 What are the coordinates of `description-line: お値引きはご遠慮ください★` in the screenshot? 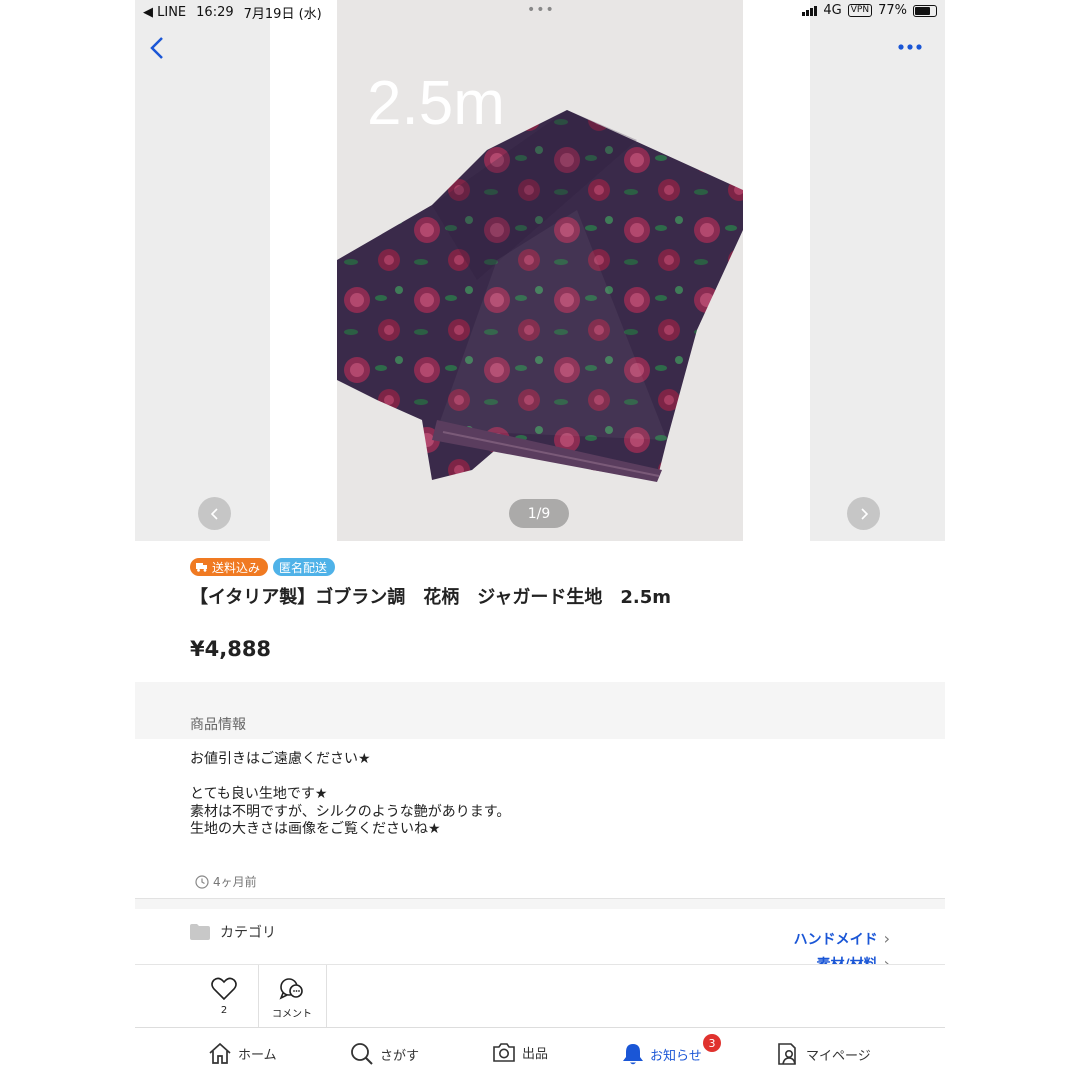 It's located at (280, 759).